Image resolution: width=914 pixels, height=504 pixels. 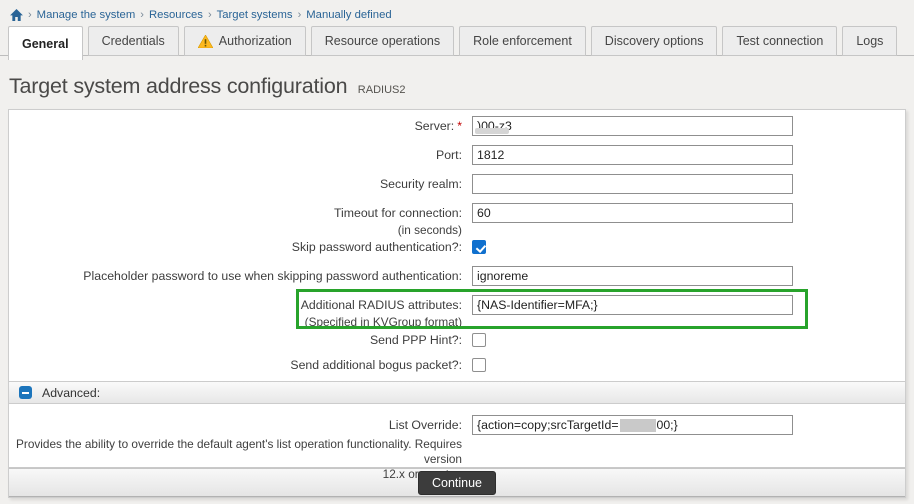 What do you see at coordinates (632, 213) in the screenshot?
I see `timeout-input` at bounding box center [632, 213].